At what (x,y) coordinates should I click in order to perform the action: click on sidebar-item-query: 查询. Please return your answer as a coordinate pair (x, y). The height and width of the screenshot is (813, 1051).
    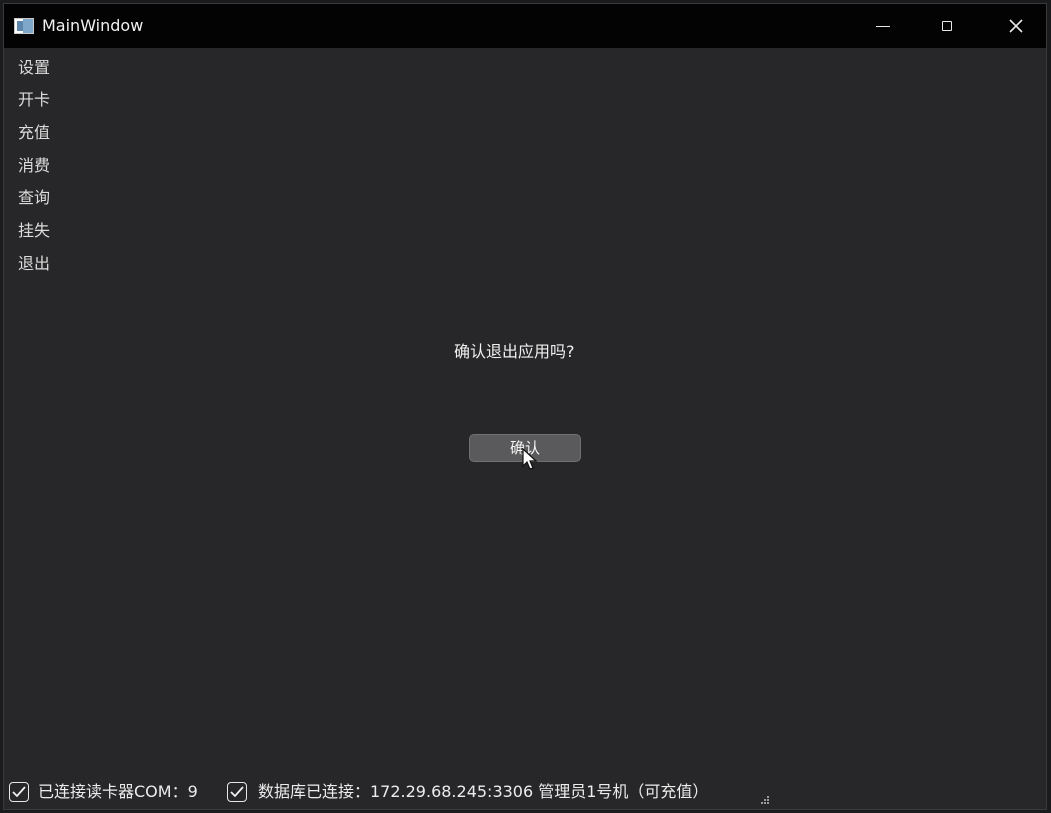
    Looking at the image, I should click on (34, 198).